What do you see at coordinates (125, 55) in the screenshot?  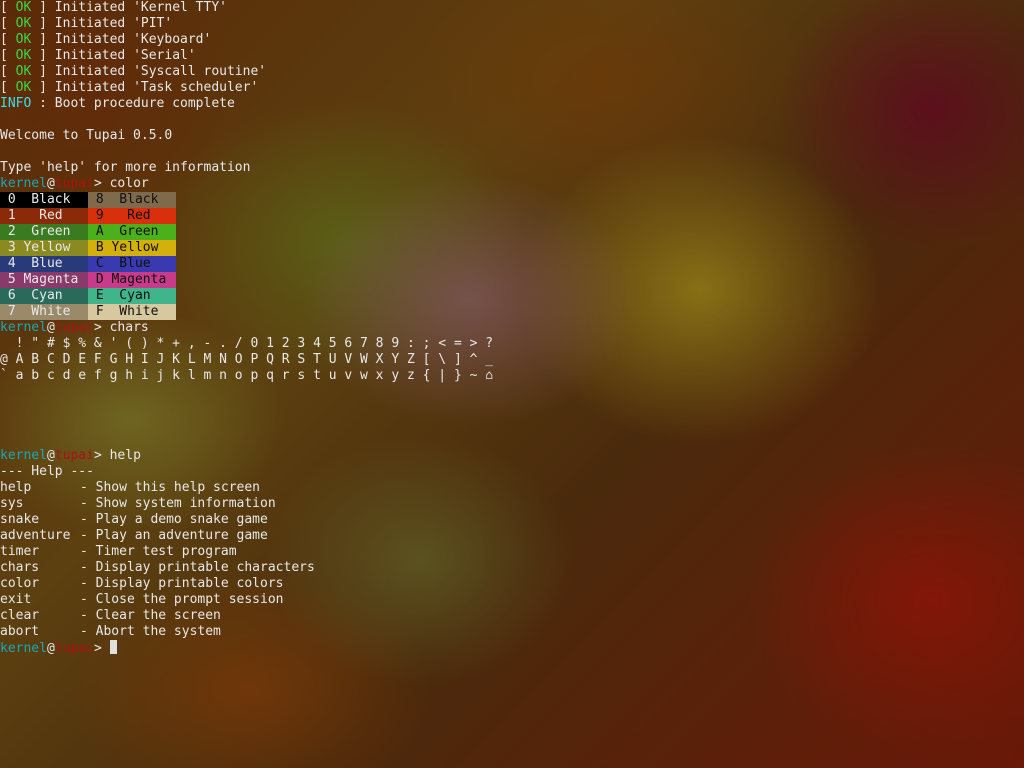 I see `boot-message: Initiated 'Serial'` at bounding box center [125, 55].